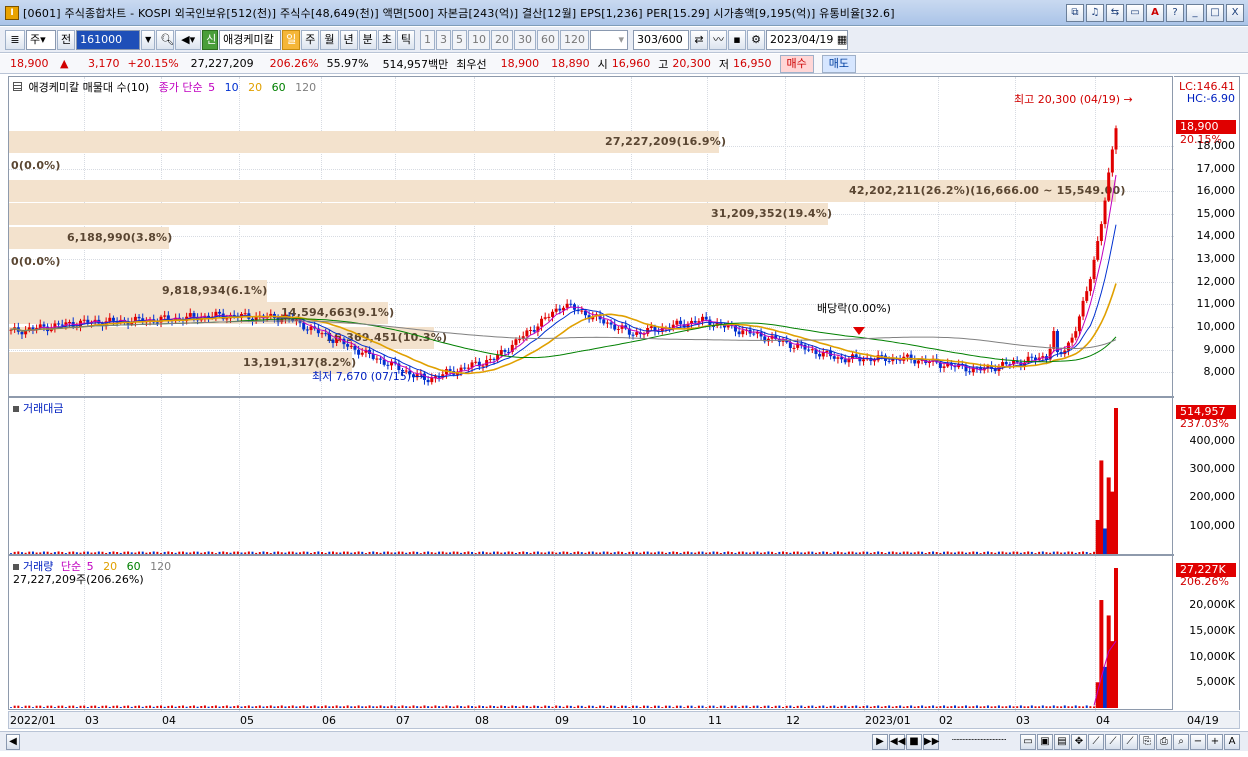  Describe the element at coordinates (914, 742) in the screenshot. I see `stop-button: ■` at that location.